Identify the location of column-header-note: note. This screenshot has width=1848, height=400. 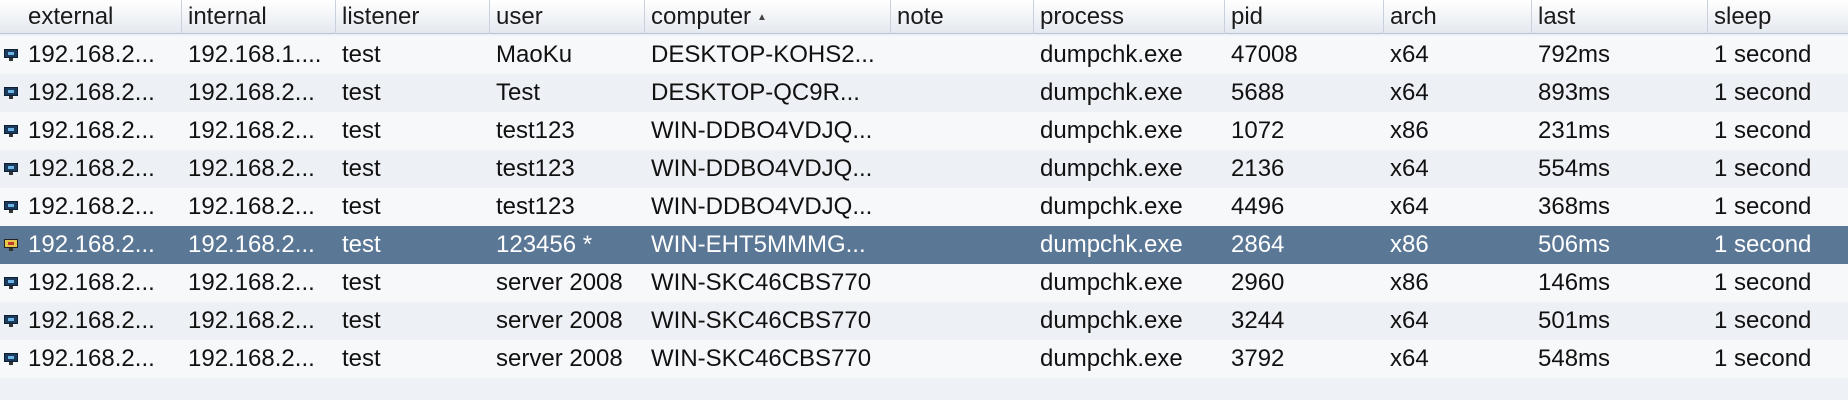
(962, 17).